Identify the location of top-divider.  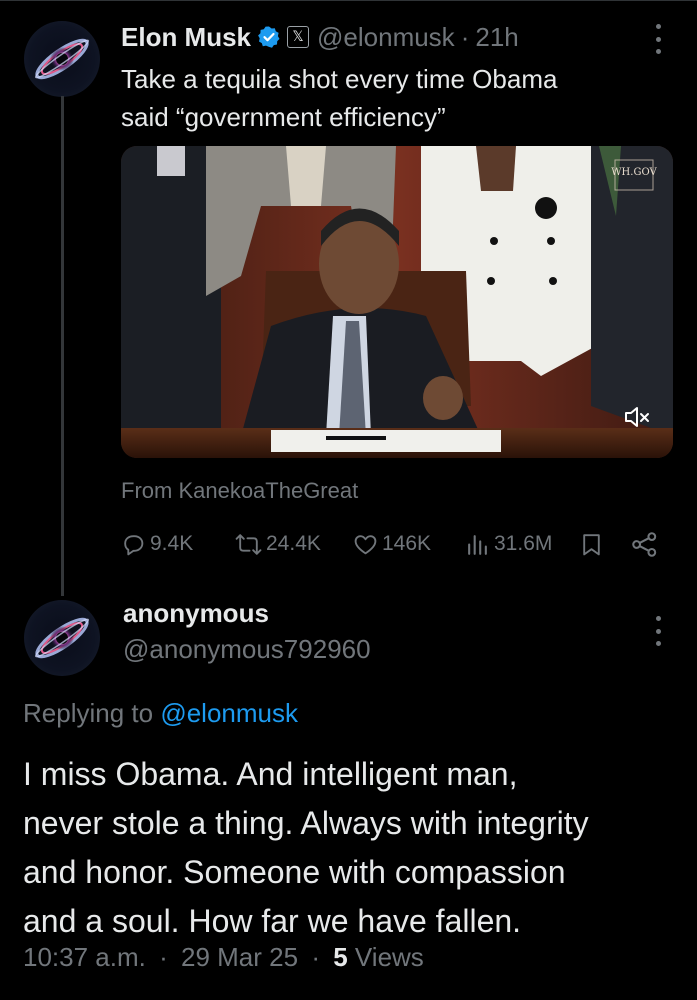
(348, 0).